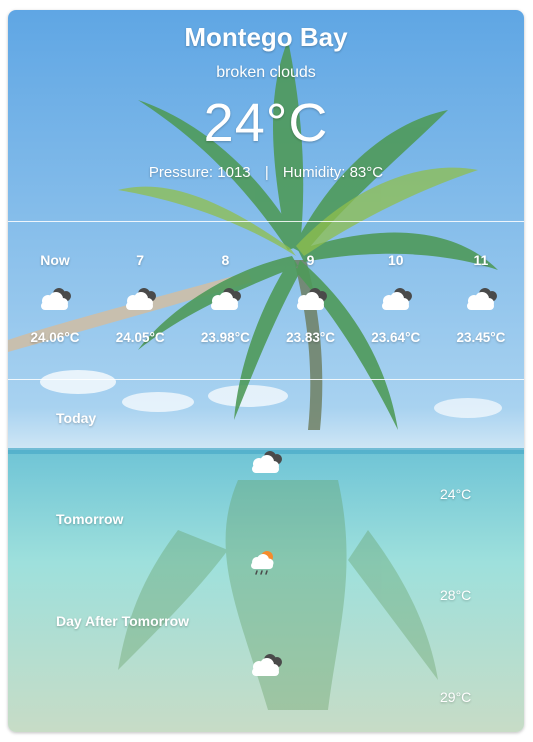  I want to click on hourly-item: 7 24.05°C, so click(140, 297).